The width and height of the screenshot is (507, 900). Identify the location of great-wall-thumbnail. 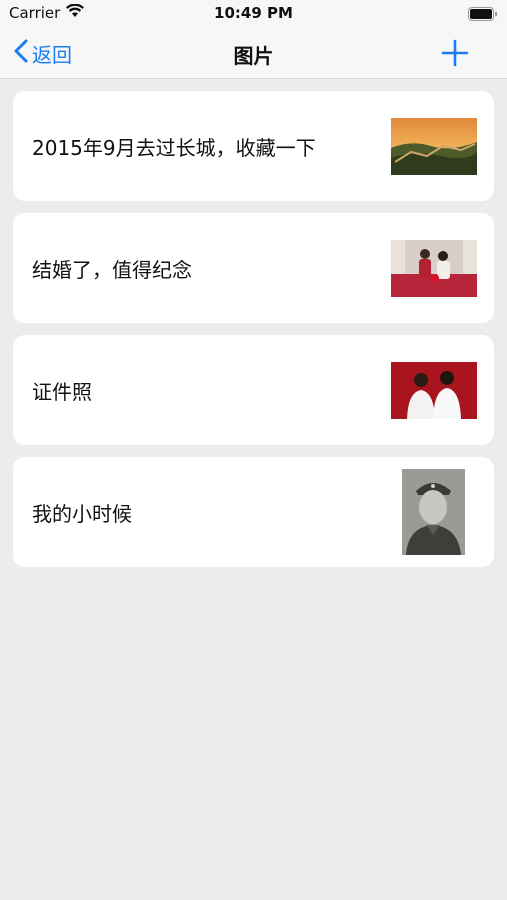
(434, 146).